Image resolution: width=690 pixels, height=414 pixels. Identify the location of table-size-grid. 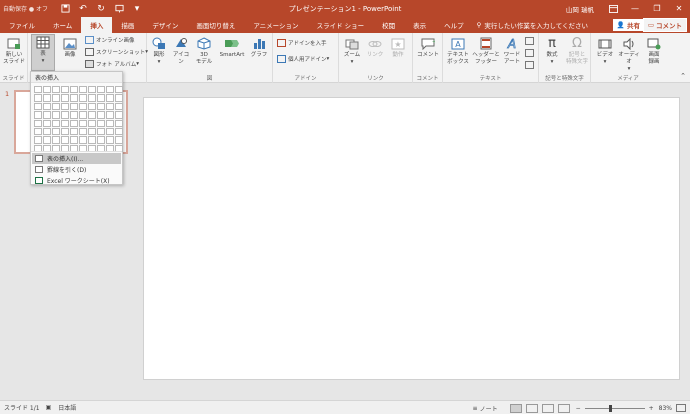
(78, 119).